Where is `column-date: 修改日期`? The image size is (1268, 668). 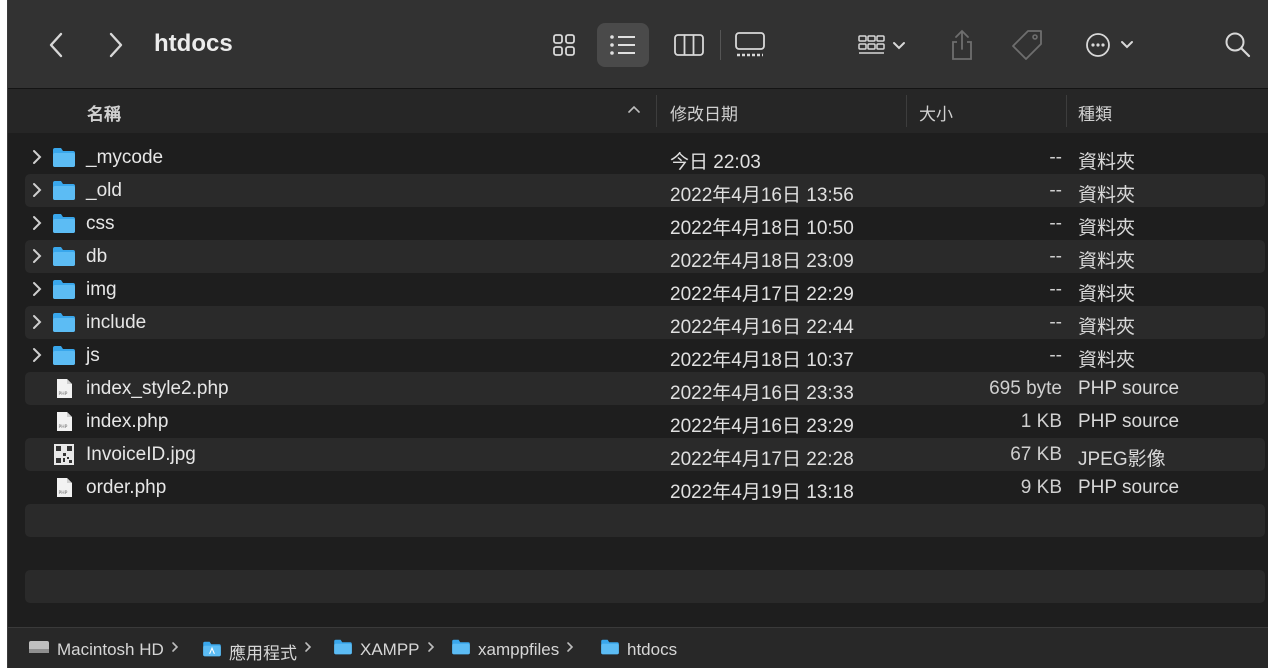 column-date: 修改日期 is located at coordinates (704, 112).